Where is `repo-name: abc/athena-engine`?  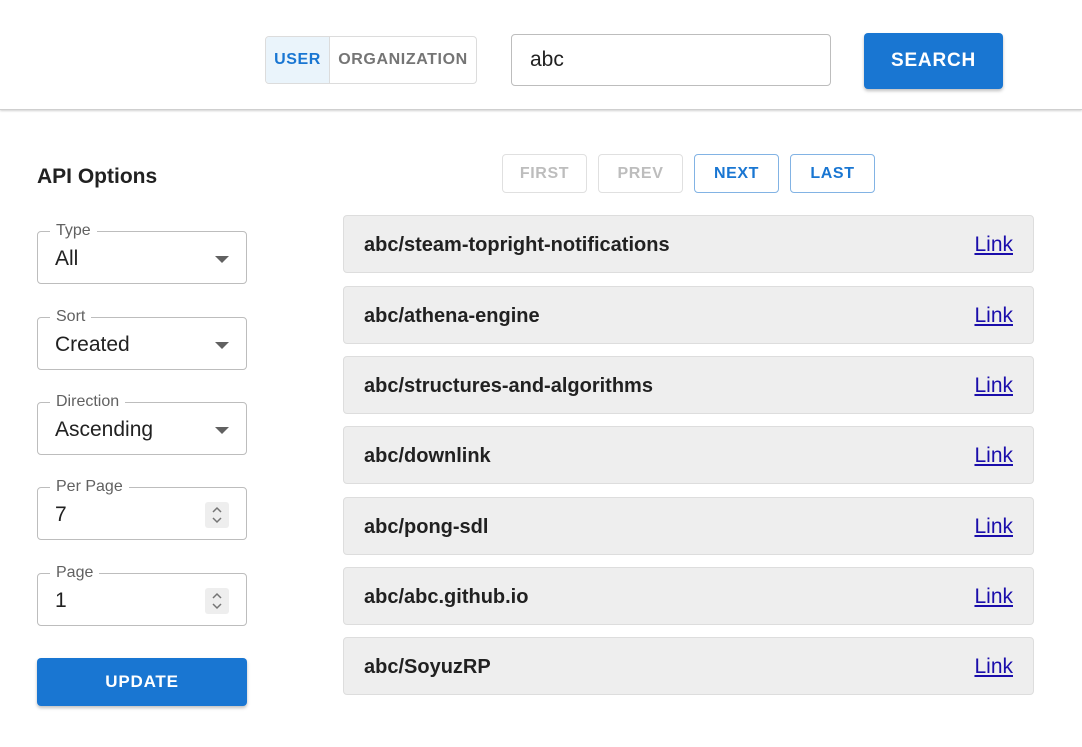 repo-name: abc/athena-engine is located at coordinates (452, 316).